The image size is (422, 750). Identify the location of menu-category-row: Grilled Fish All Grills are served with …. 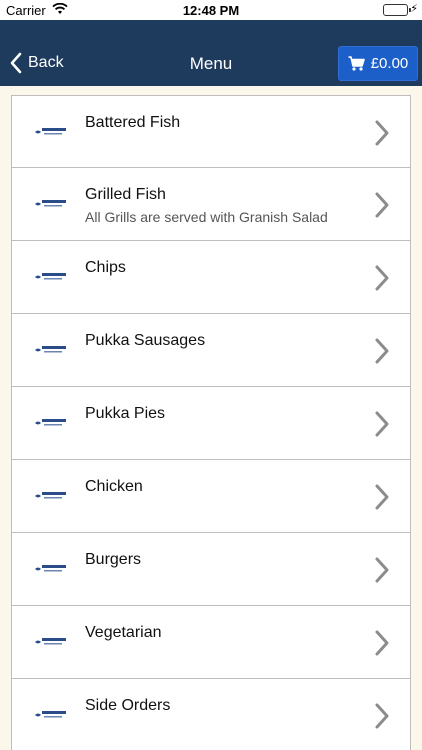
(211, 204).